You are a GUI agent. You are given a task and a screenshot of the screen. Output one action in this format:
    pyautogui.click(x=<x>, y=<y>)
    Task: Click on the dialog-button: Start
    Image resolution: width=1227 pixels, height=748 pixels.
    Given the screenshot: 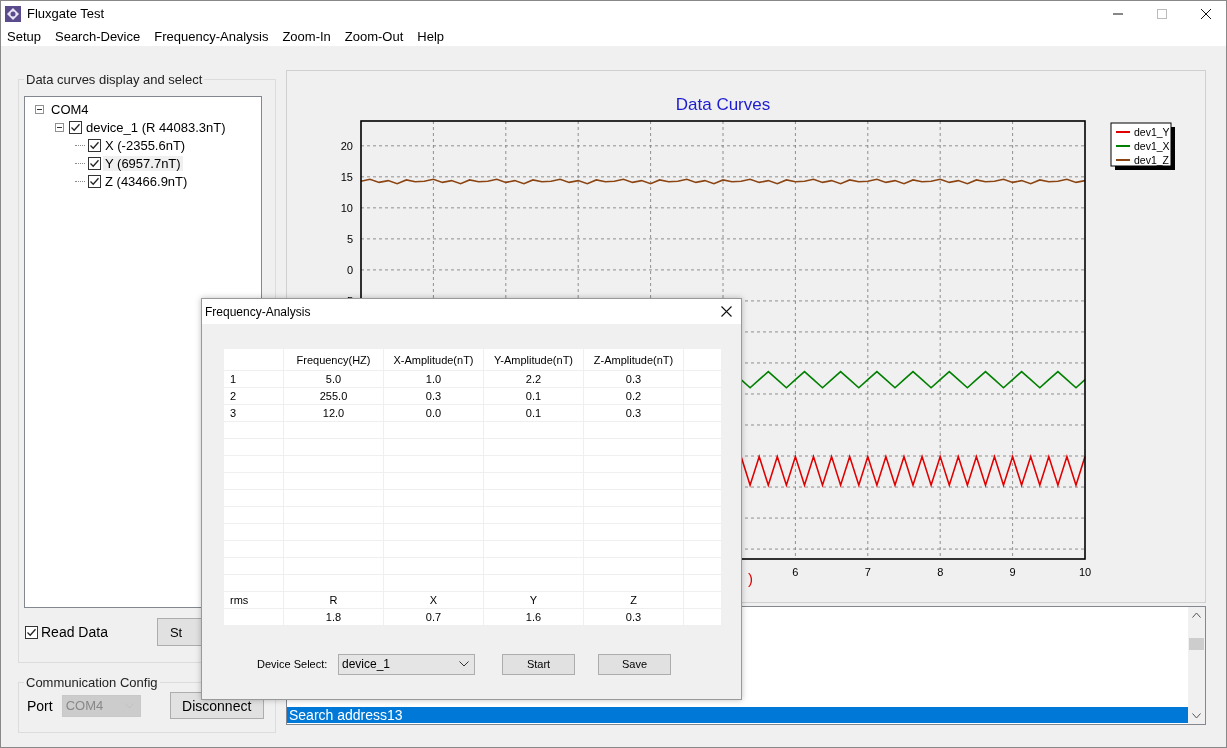 What is the action you would take?
    pyautogui.click(x=538, y=664)
    